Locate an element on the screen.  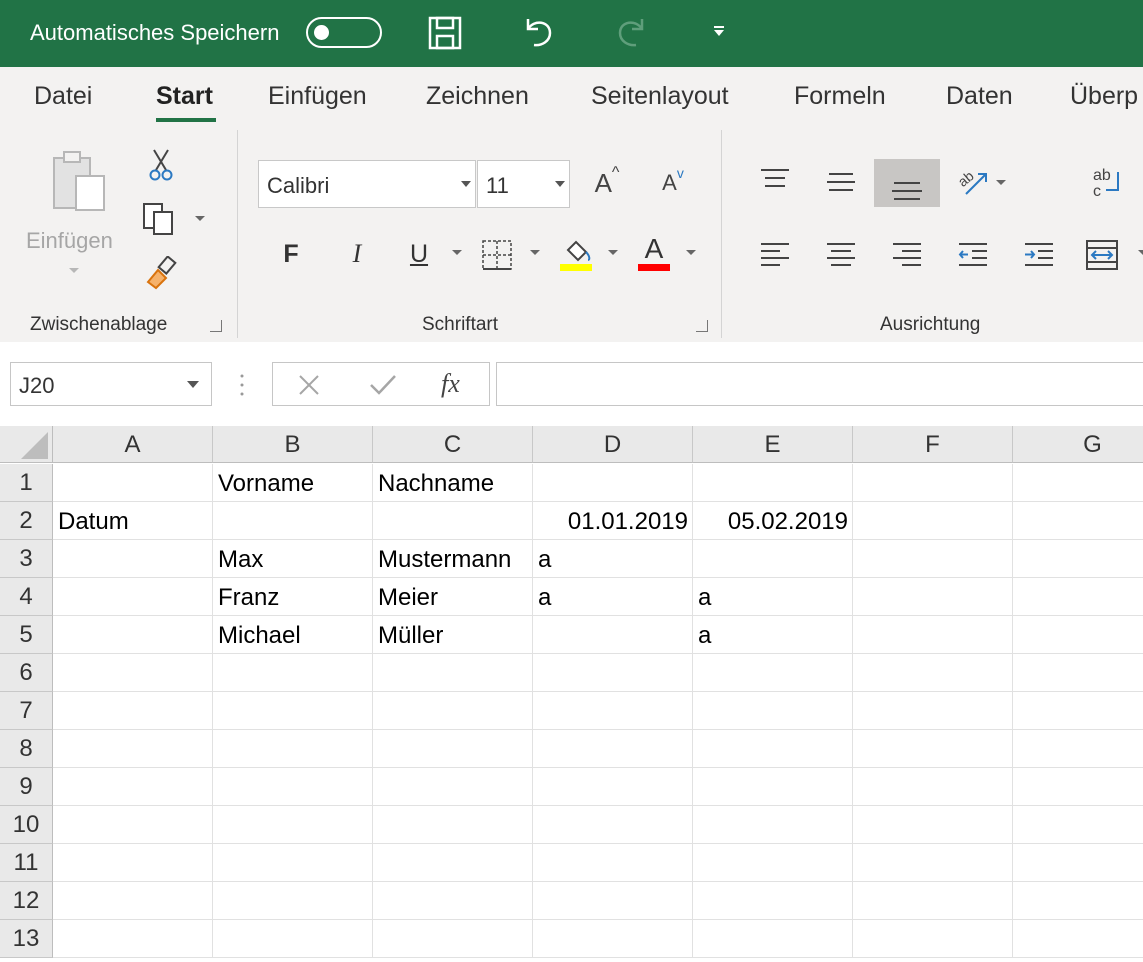
cell-f10 is located at coordinates (933, 825).